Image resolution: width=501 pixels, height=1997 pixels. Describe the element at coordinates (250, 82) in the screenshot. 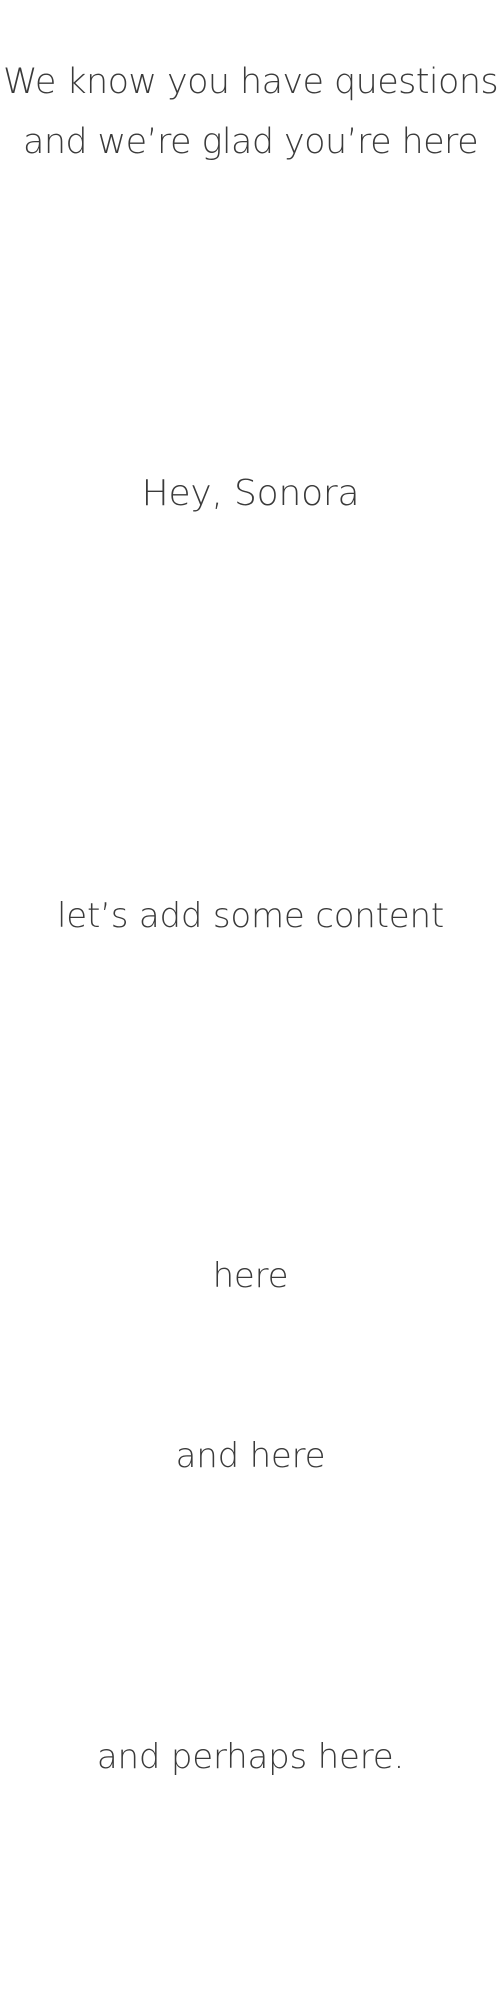

I see `heading-line-1: We know you have questions` at that location.